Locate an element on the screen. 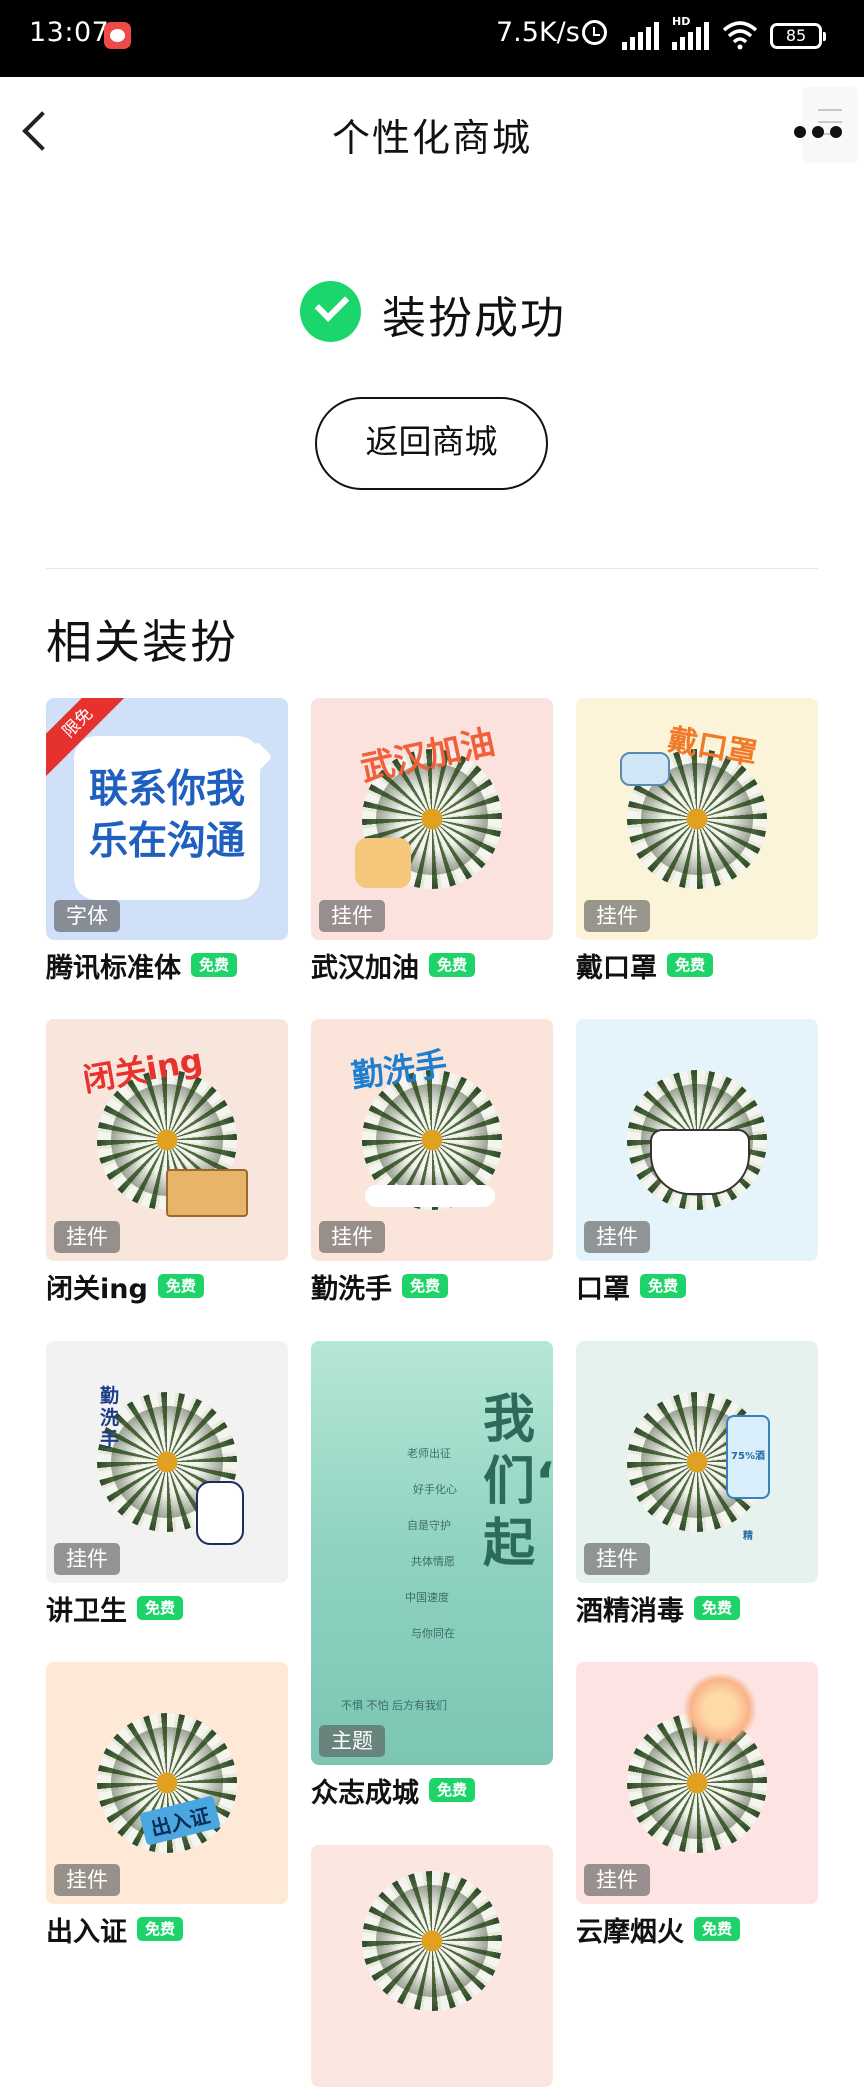 The image size is (864, 2087). item-card-biguan: 闭关ing 挂件 闭关ing 免费 is located at coordinates (167, 1162).